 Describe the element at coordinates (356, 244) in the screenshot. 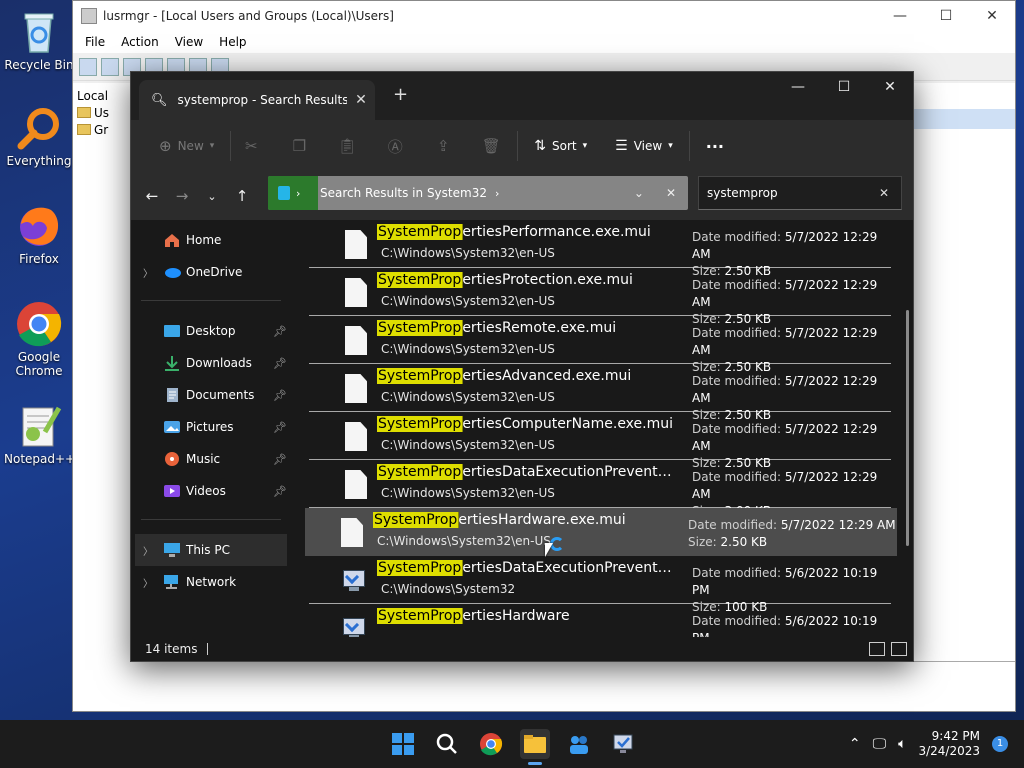

I see `file-icon` at that location.